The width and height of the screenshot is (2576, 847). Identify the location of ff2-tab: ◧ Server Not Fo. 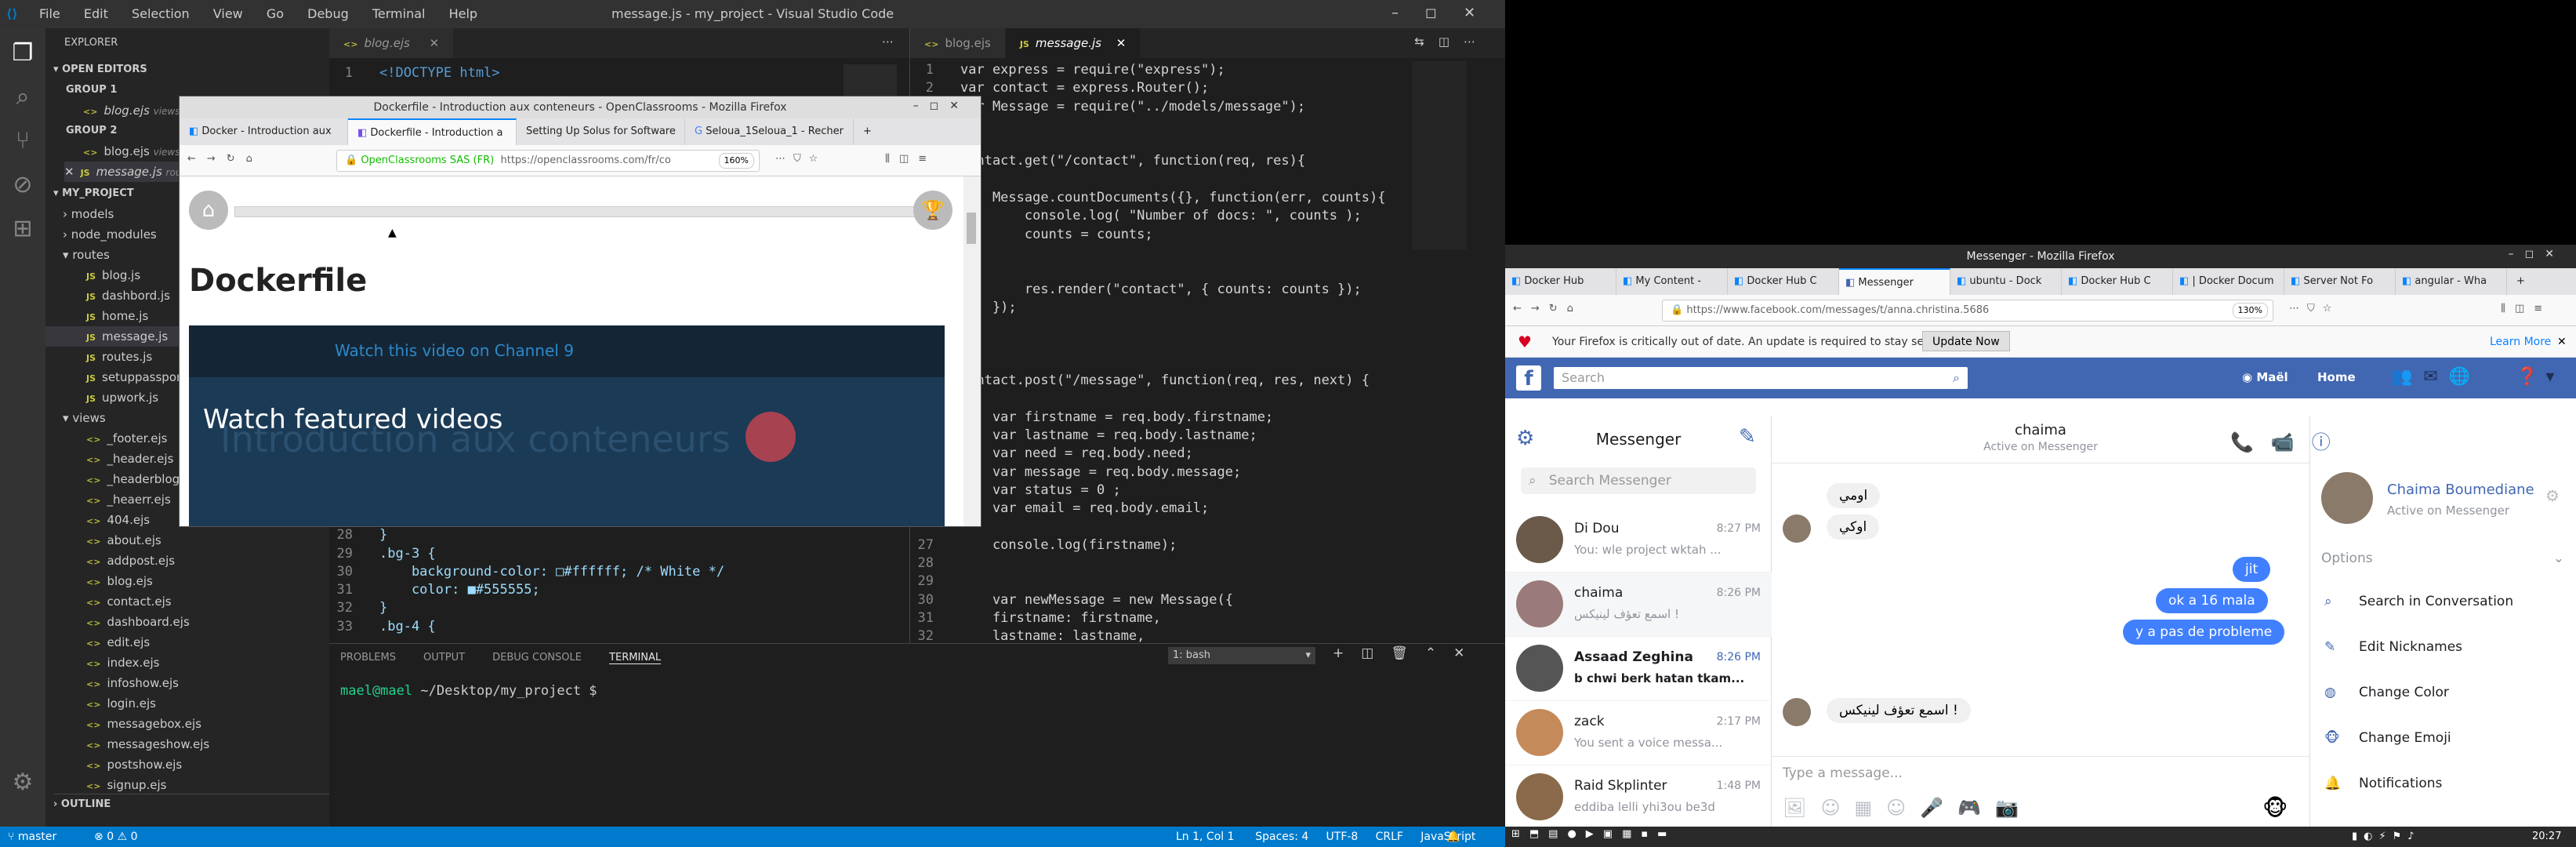
(2340, 281).